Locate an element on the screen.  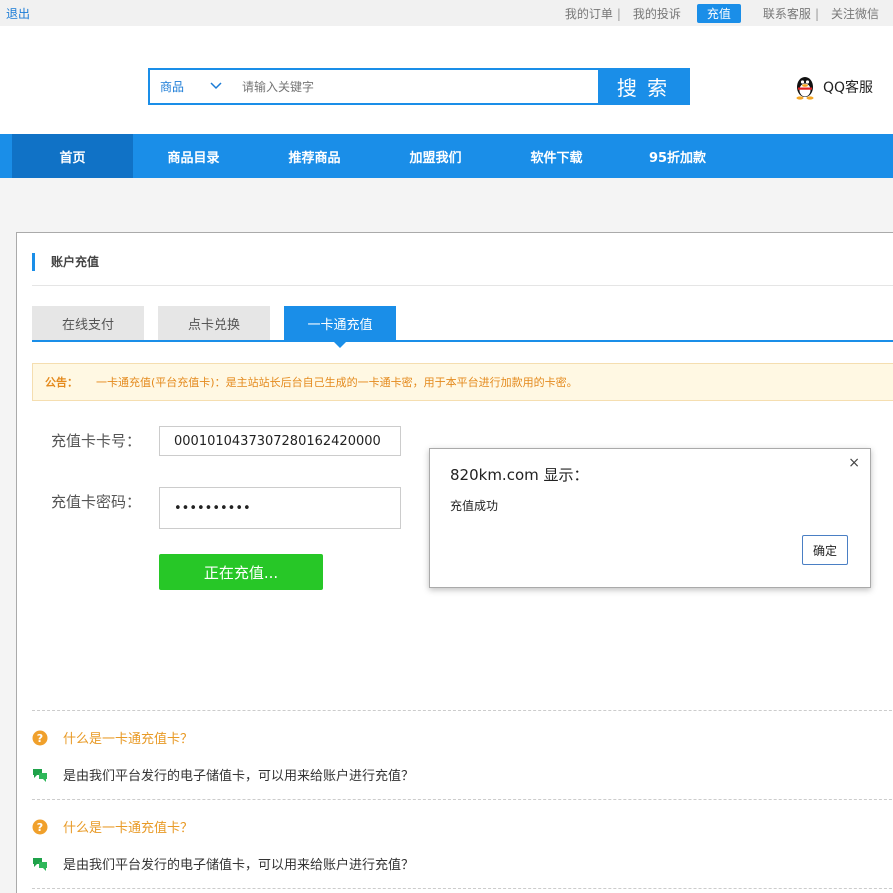
search-input is located at coordinates (416, 86).